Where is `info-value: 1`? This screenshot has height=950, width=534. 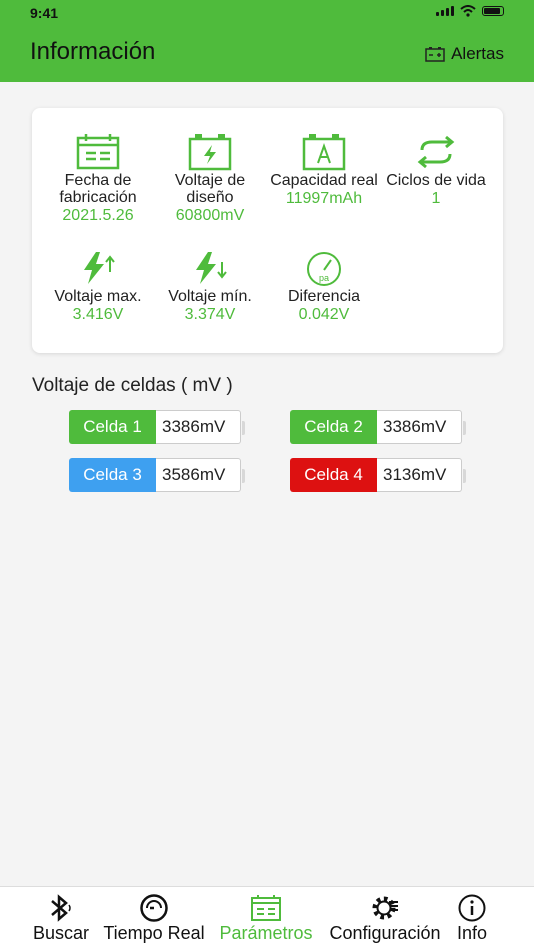
info-value: 1 is located at coordinates (436, 198).